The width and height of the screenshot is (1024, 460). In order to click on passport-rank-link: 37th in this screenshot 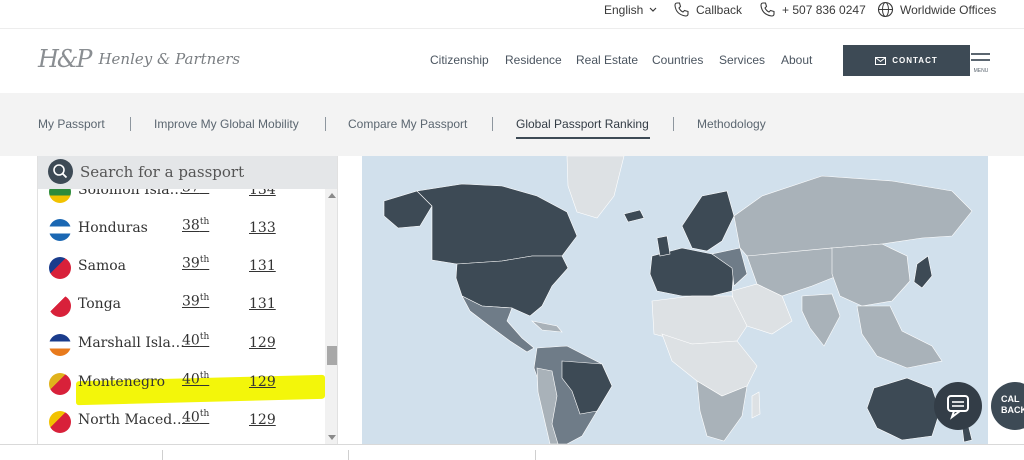, I will do `click(195, 192)`.